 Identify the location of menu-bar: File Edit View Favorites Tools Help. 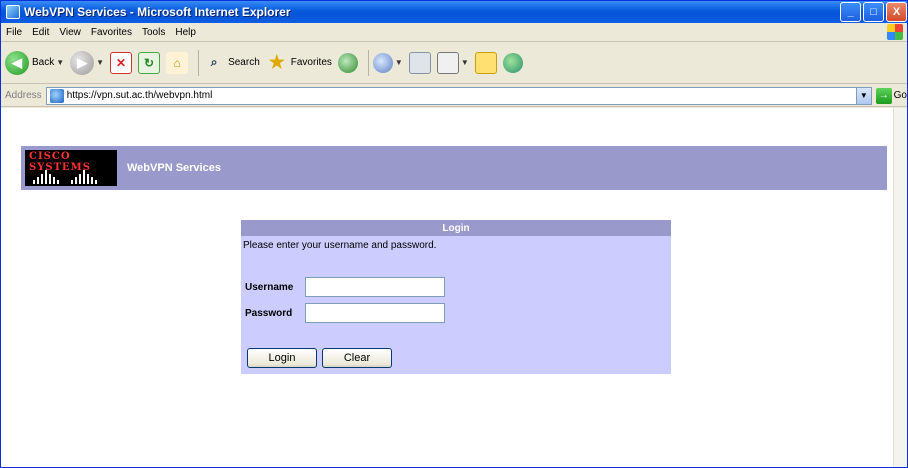
(454, 32).